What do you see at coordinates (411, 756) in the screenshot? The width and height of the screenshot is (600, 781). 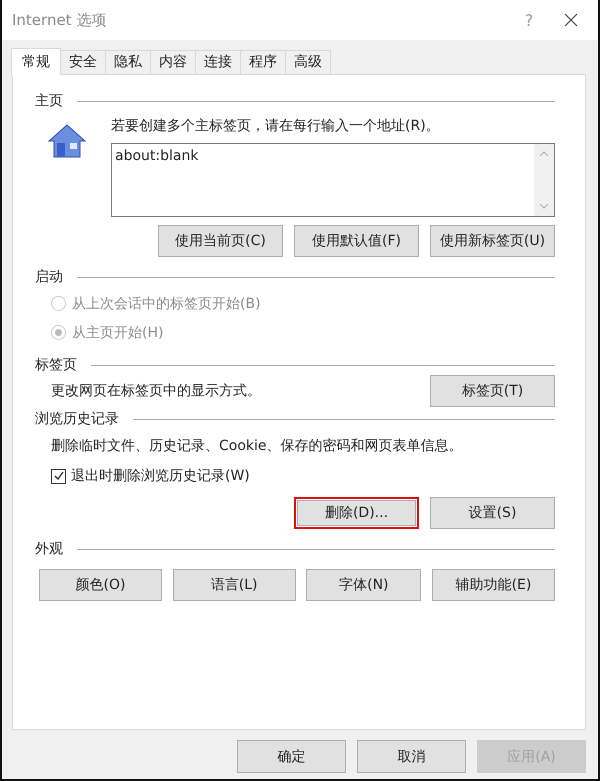 I see `dialog-button: 取消` at bounding box center [411, 756].